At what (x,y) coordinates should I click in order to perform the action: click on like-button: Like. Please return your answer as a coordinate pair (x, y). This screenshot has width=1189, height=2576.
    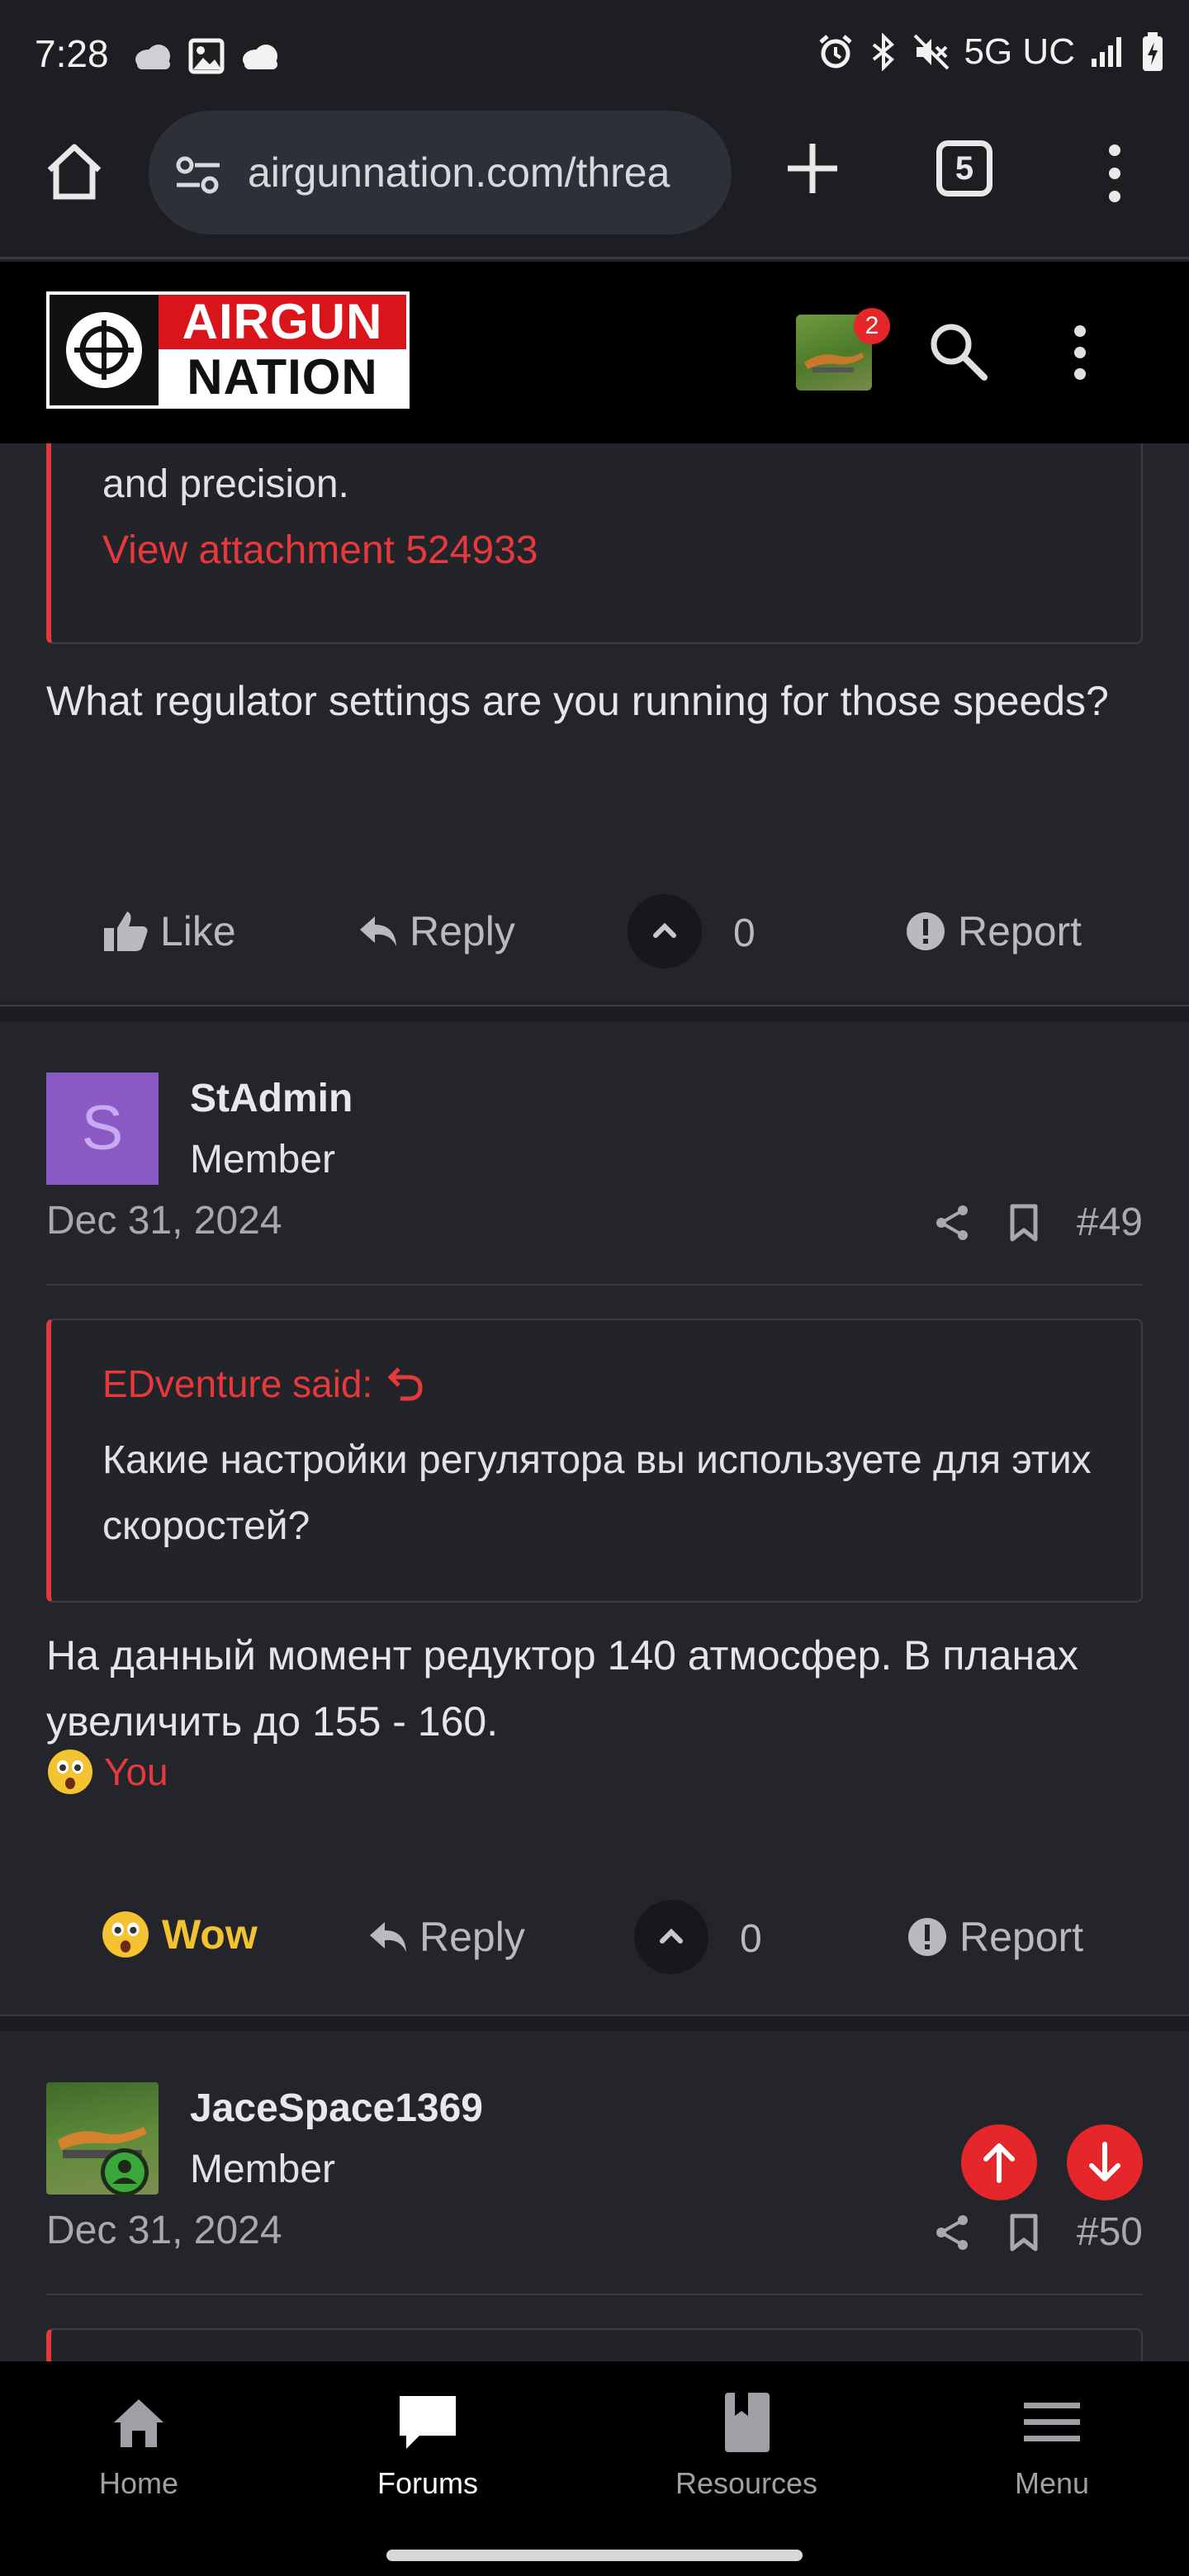
    Looking at the image, I should click on (169, 931).